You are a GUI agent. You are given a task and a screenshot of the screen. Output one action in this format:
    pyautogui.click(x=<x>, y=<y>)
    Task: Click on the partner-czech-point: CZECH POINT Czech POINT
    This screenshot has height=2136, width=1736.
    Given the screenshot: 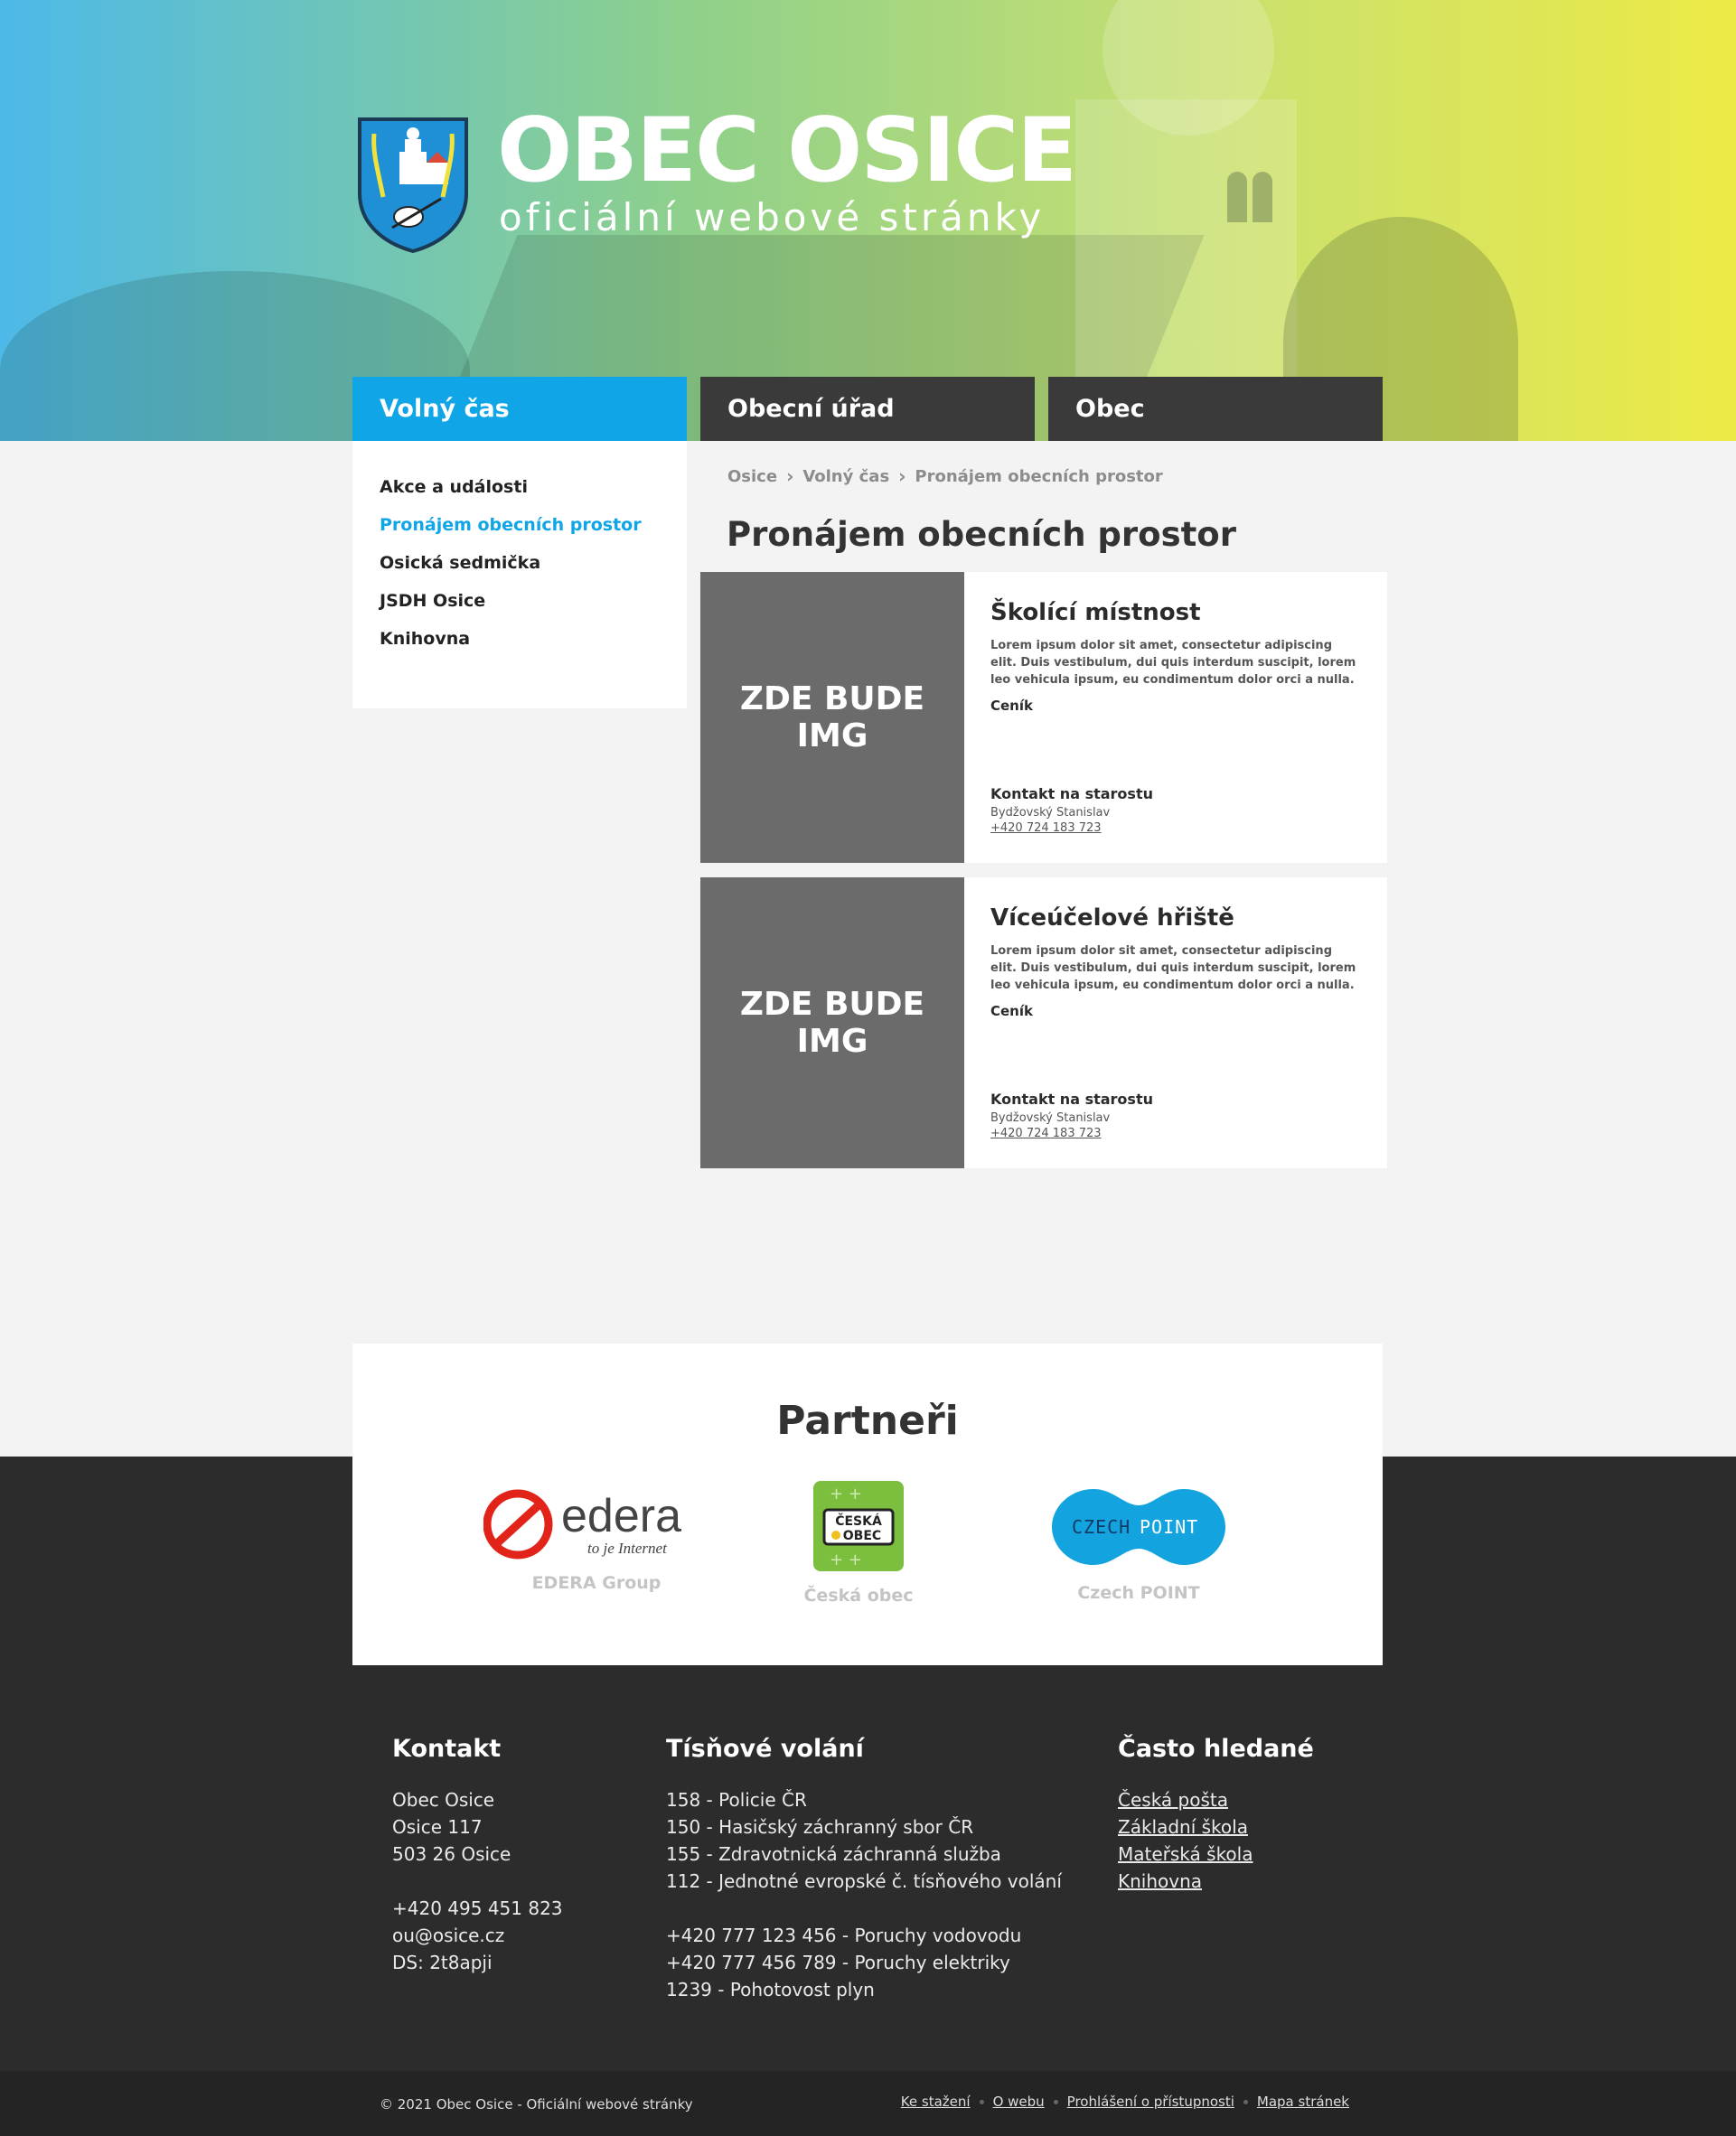 What is the action you would take?
    pyautogui.click(x=1139, y=1543)
    